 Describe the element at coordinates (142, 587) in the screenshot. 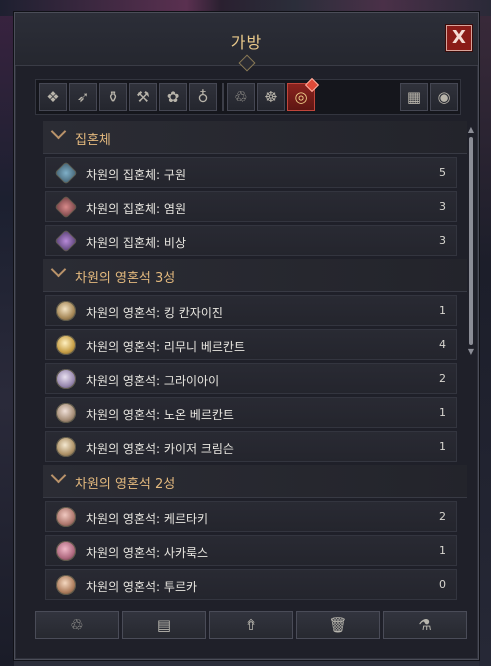

I see `item-name: 차원의 영혼석: 투르카` at that location.